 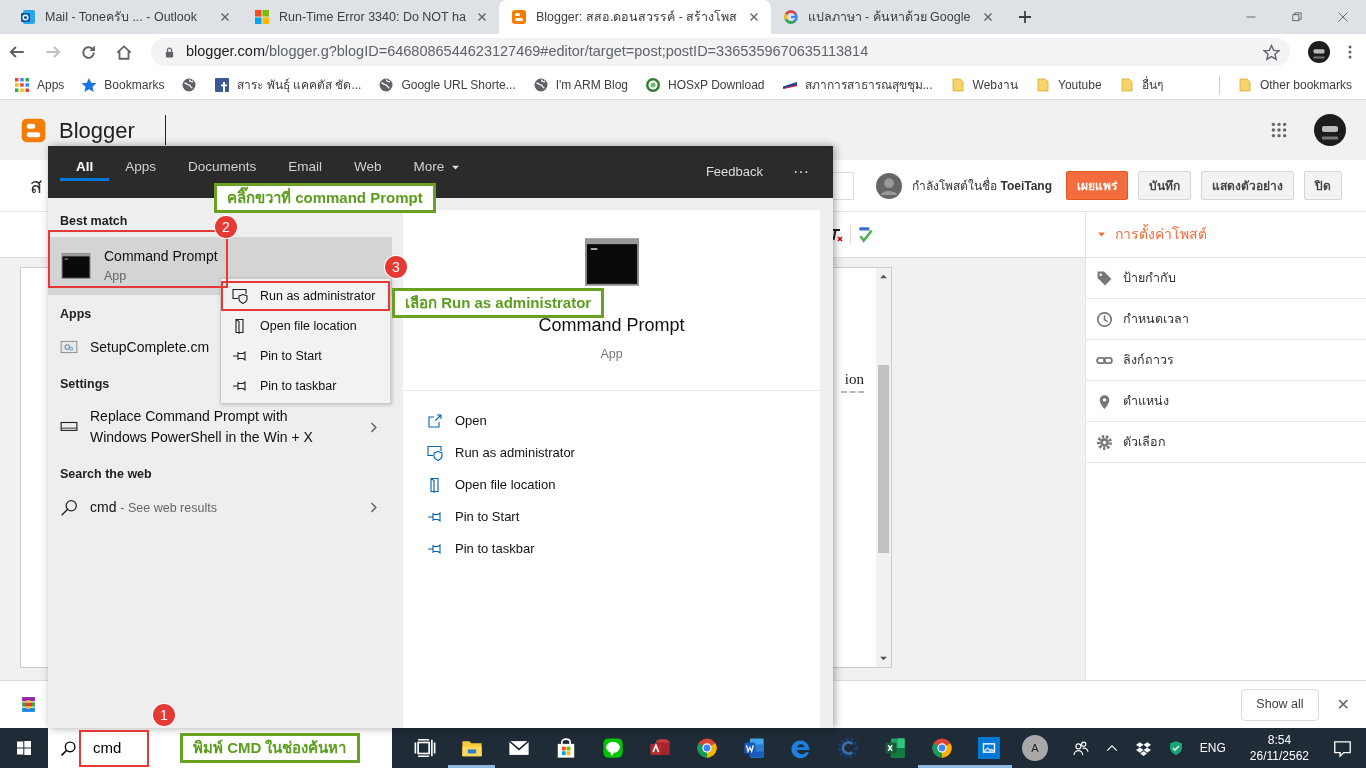 What do you see at coordinates (852, 380) in the screenshot?
I see `editor-text: ion` at bounding box center [852, 380].